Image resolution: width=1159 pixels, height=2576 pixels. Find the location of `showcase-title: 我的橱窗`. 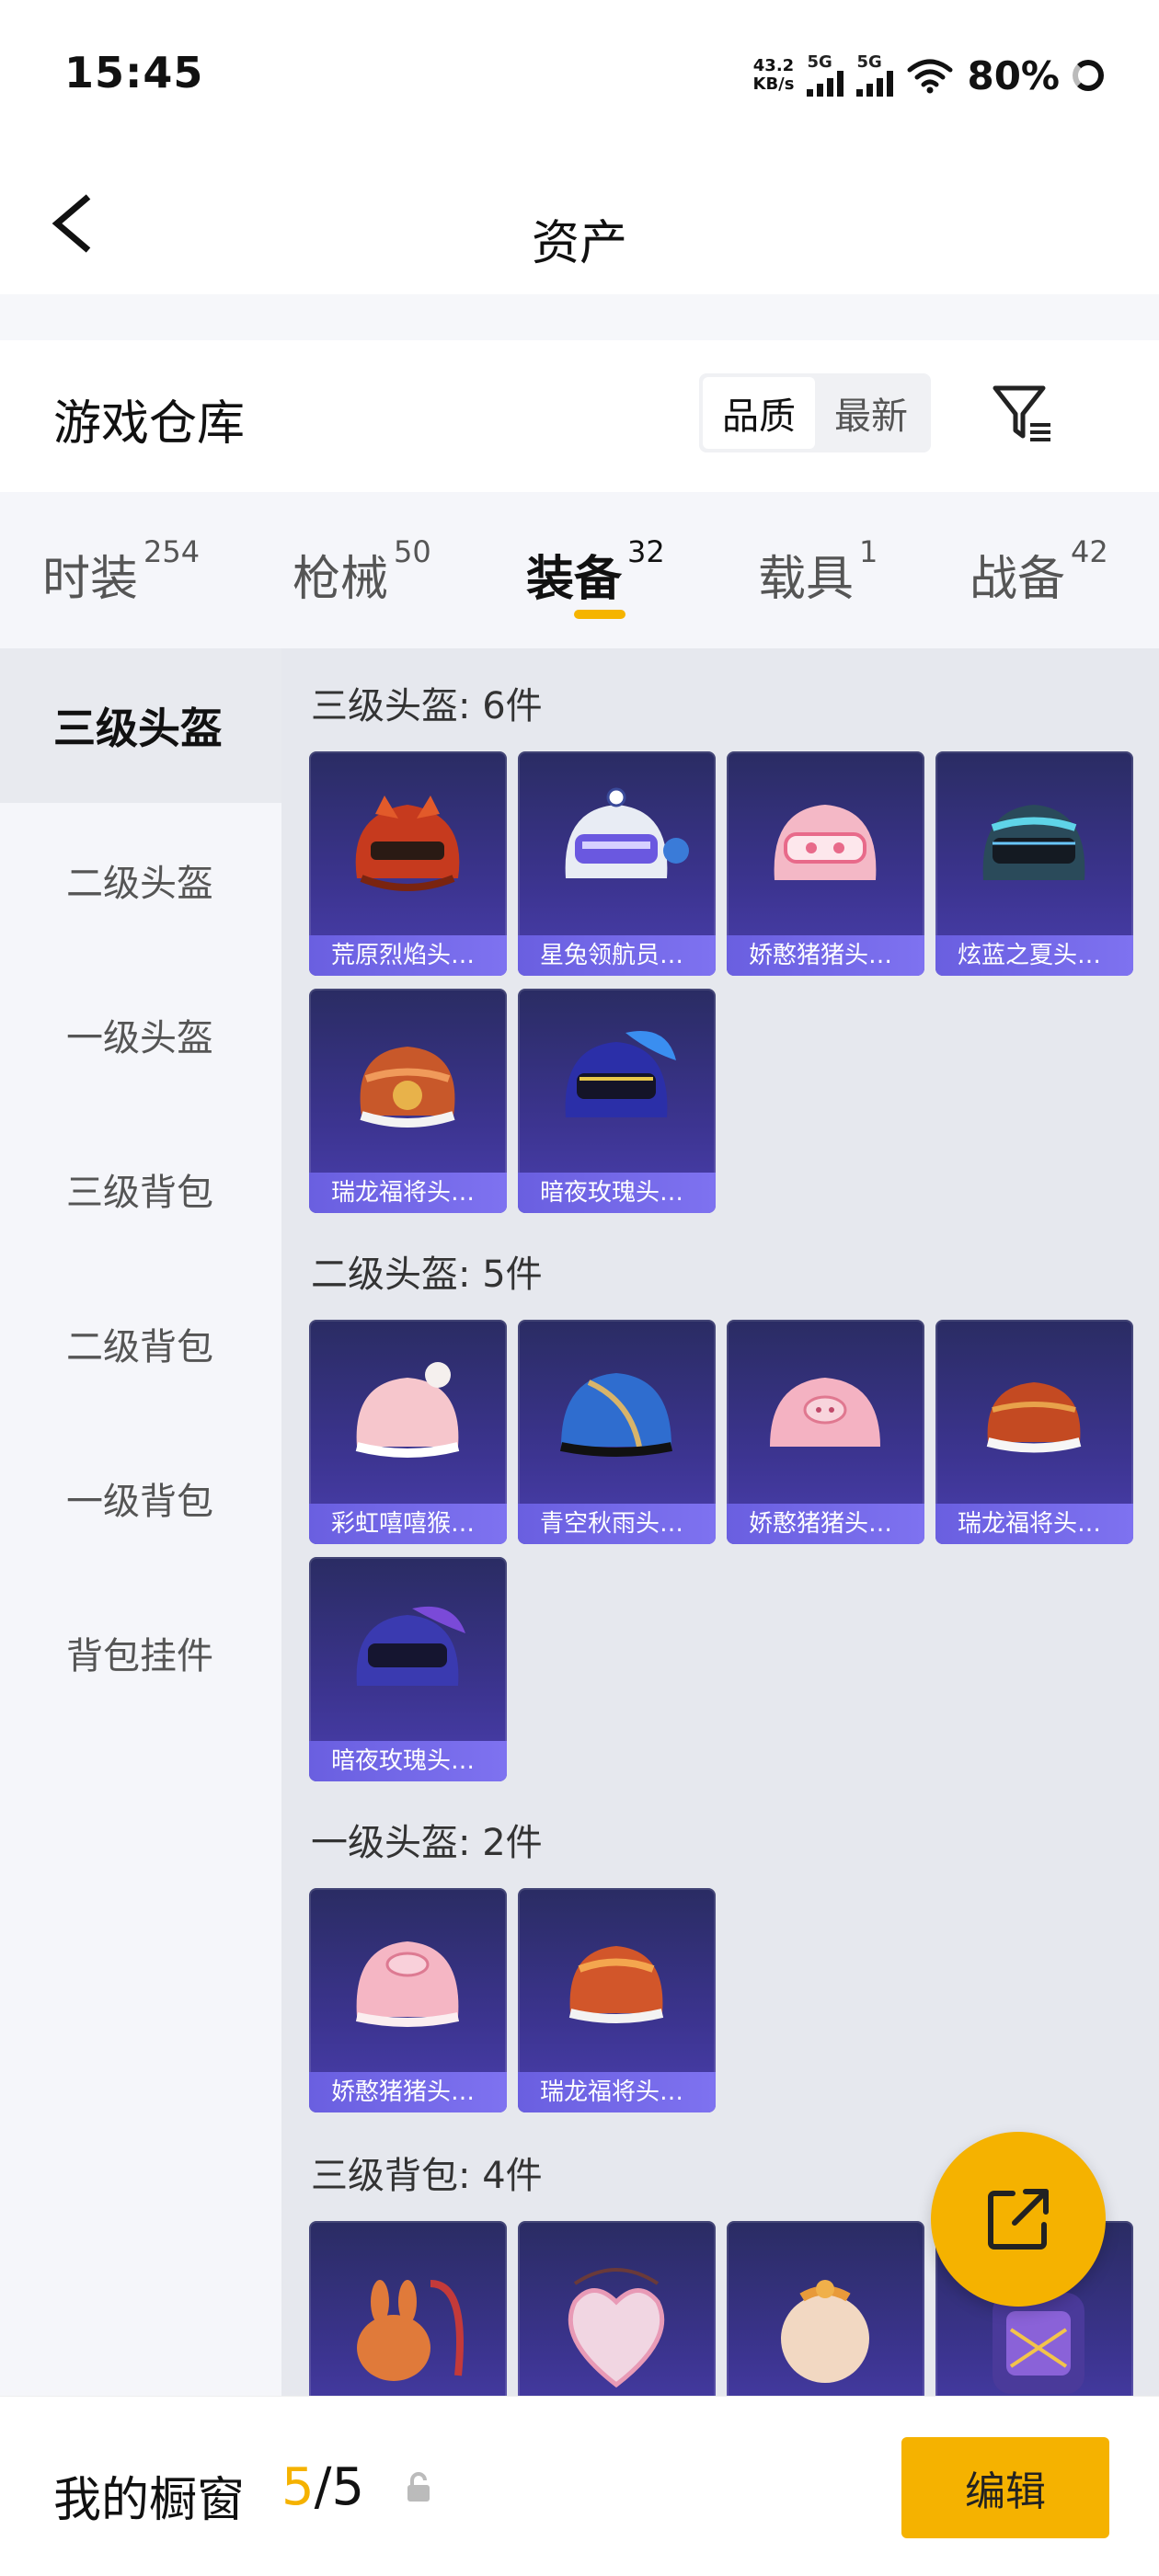

showcase-title: 我的橱窗 is located at coordinates (149, 2500).